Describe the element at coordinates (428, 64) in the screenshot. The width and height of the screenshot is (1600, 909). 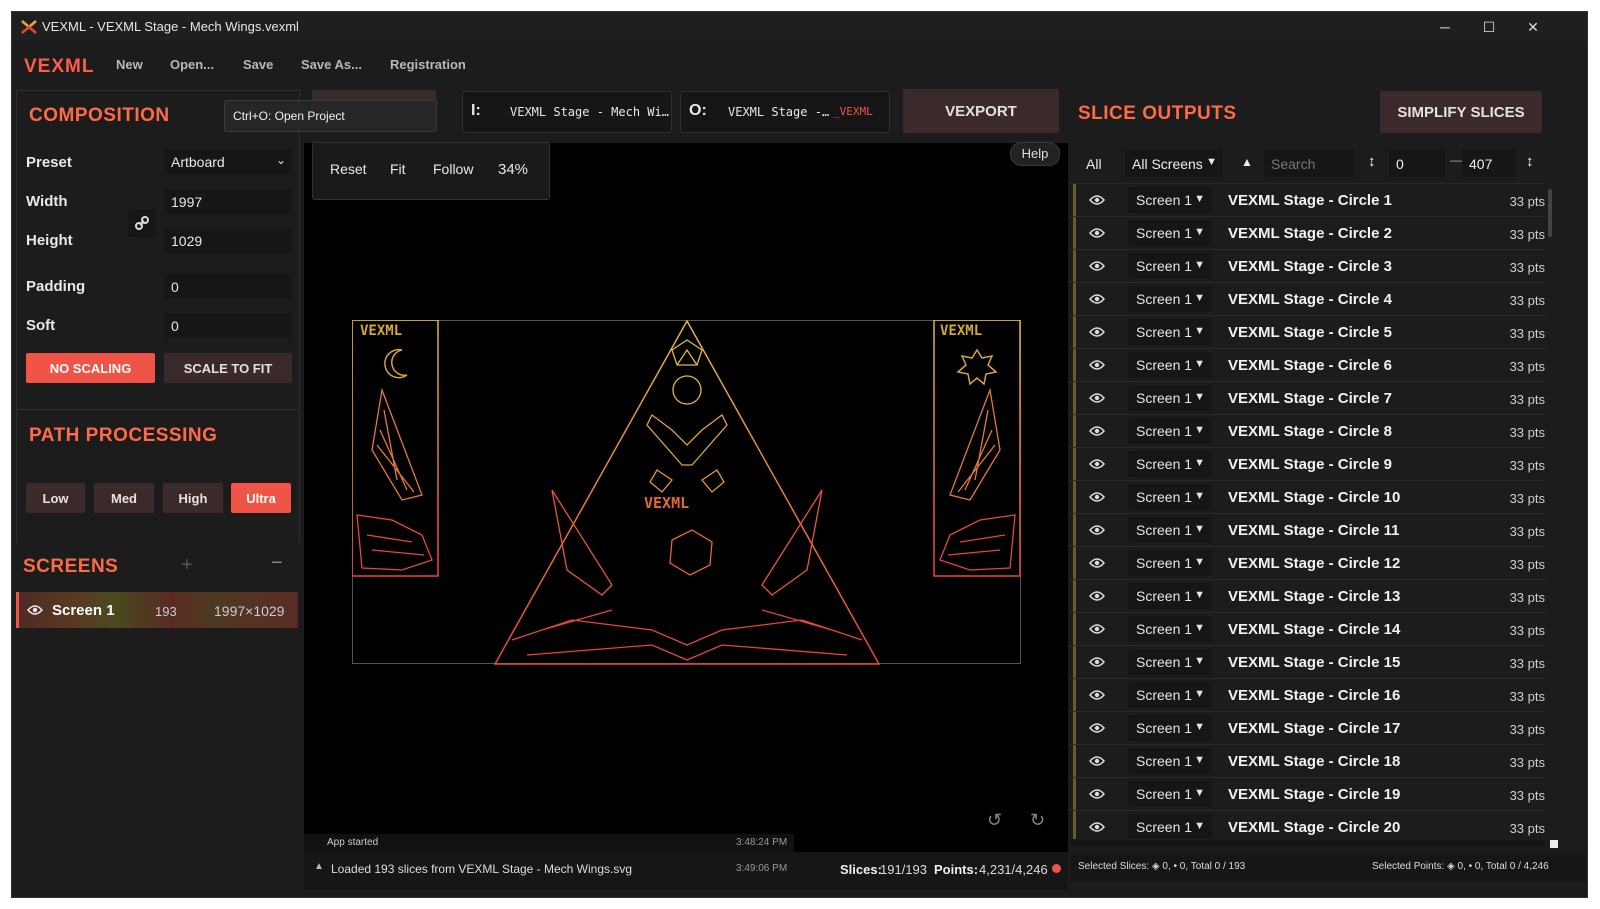
I see `menu-registration: Registration` at that location.